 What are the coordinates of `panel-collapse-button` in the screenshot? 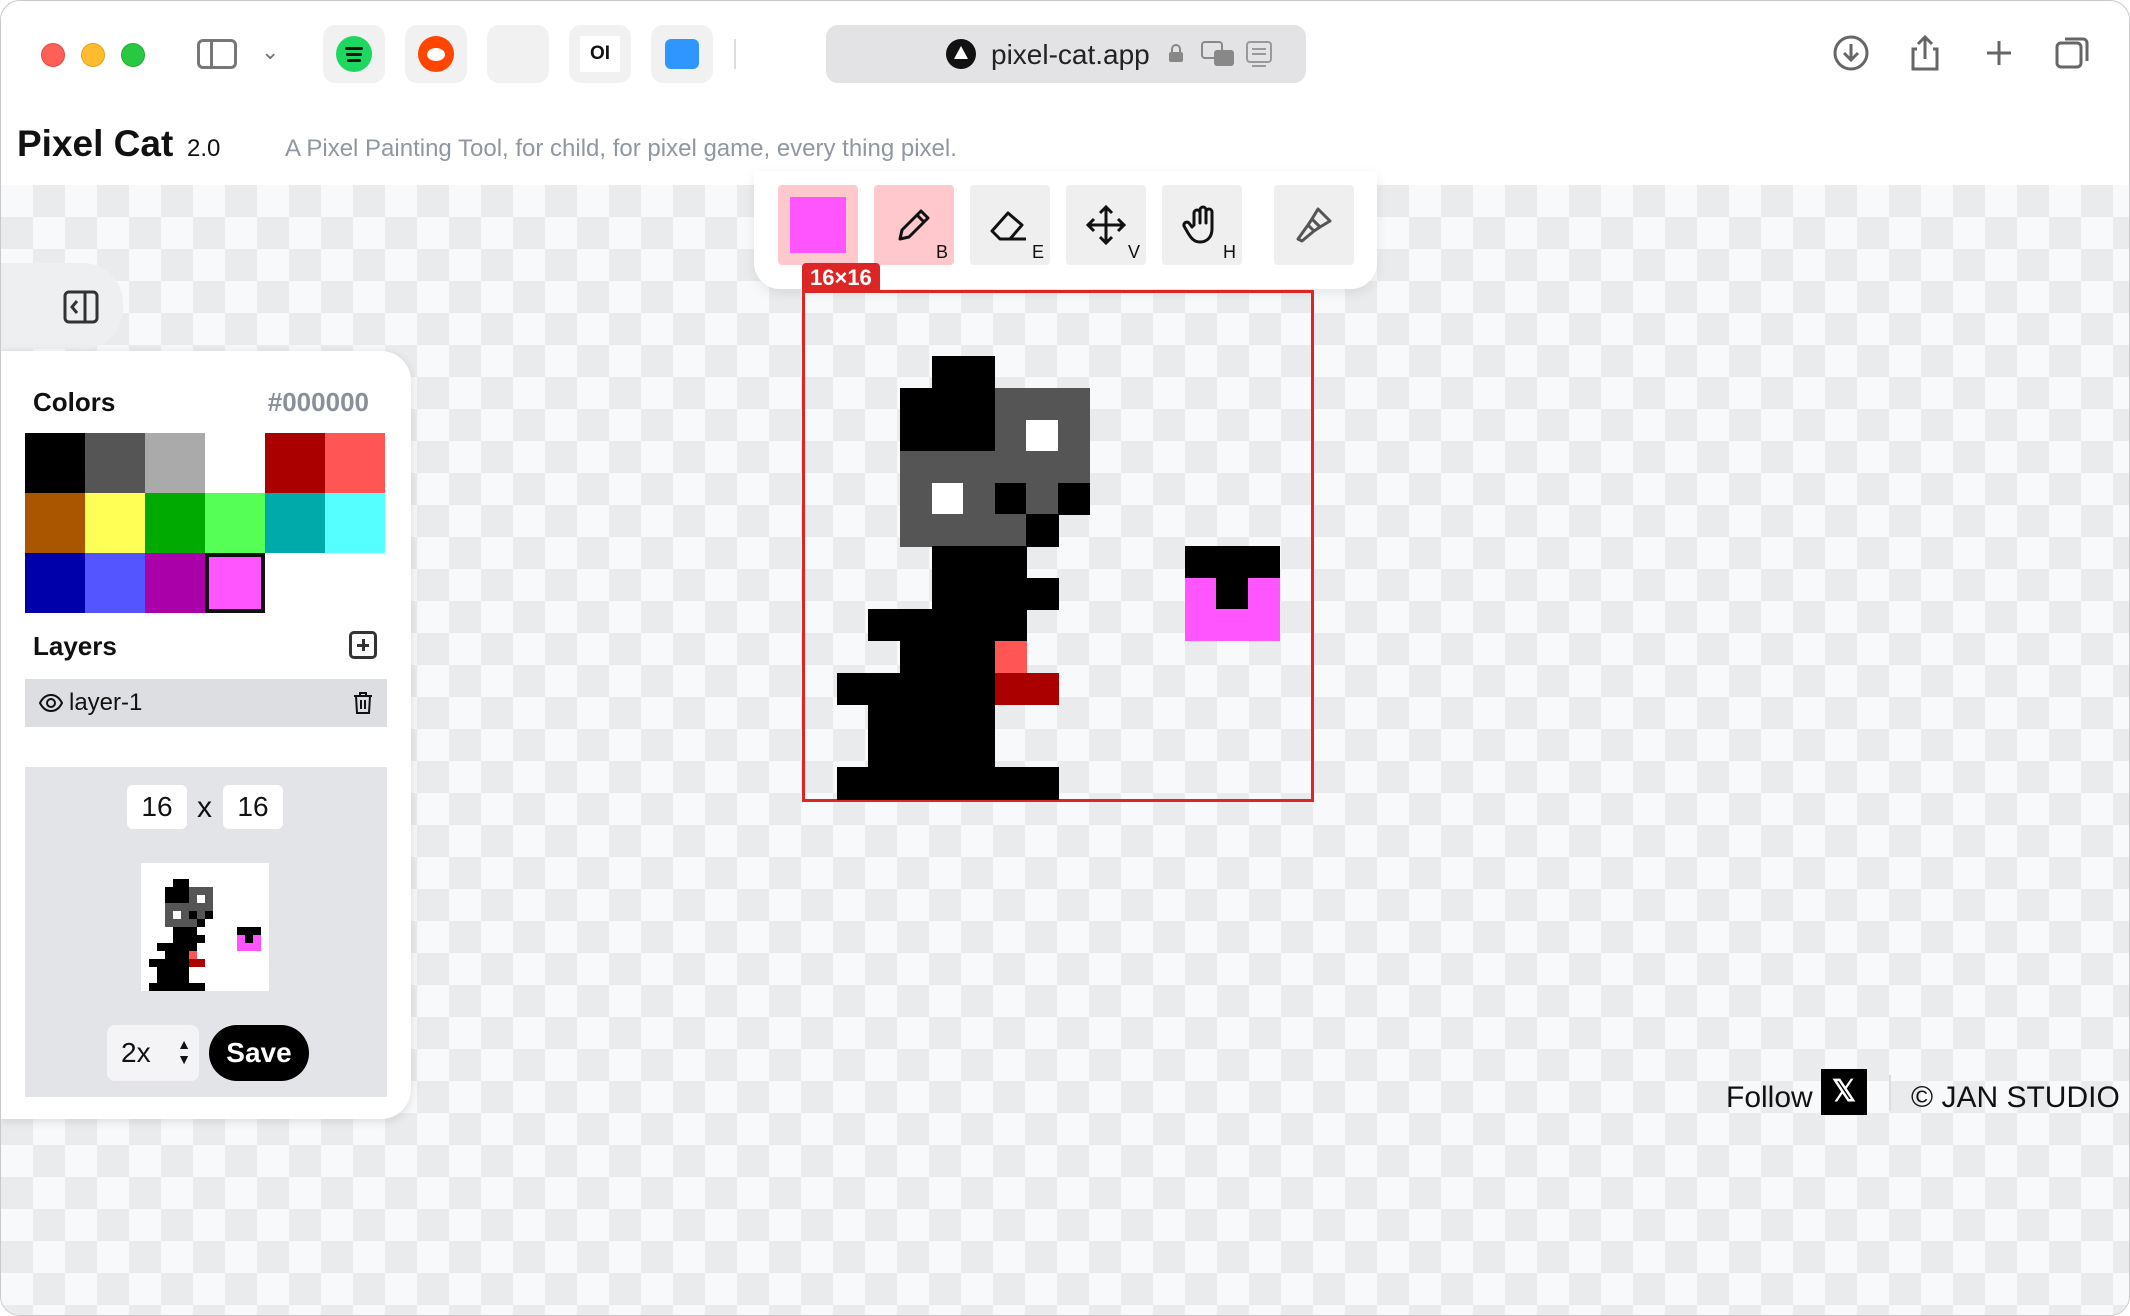 It's located at (62, 306).